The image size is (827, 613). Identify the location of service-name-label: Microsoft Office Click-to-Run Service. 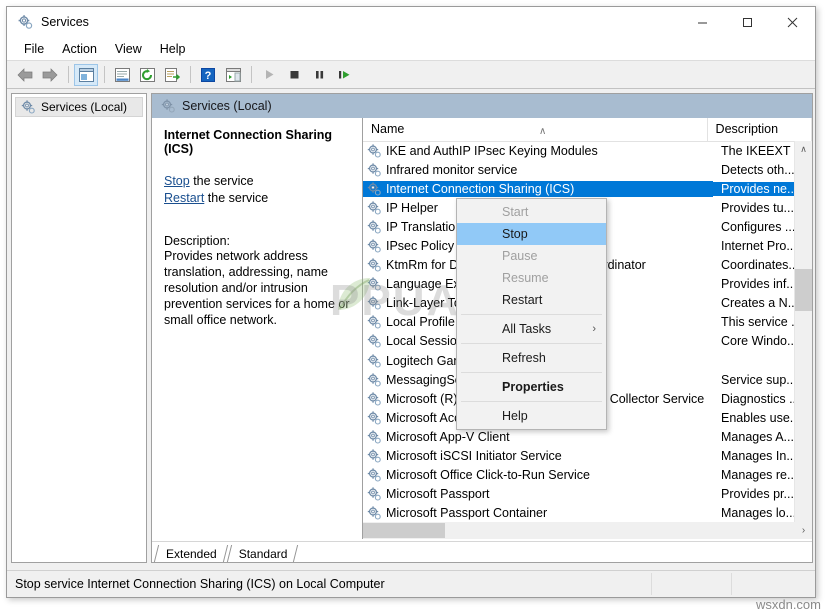
(488, 475).